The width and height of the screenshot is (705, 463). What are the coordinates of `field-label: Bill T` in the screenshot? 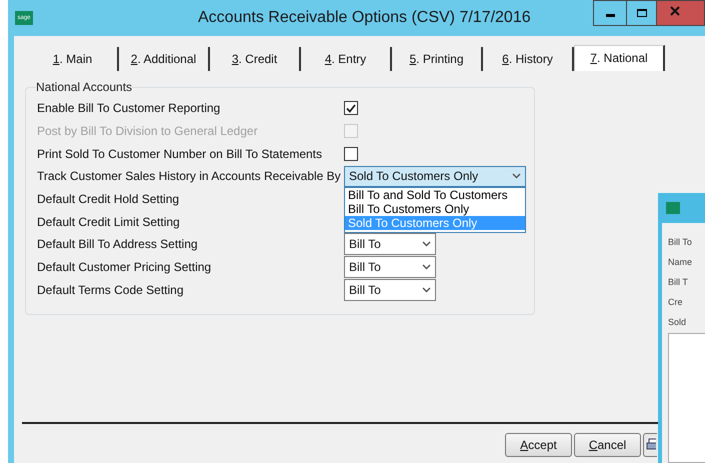 It's located at (678, 282).